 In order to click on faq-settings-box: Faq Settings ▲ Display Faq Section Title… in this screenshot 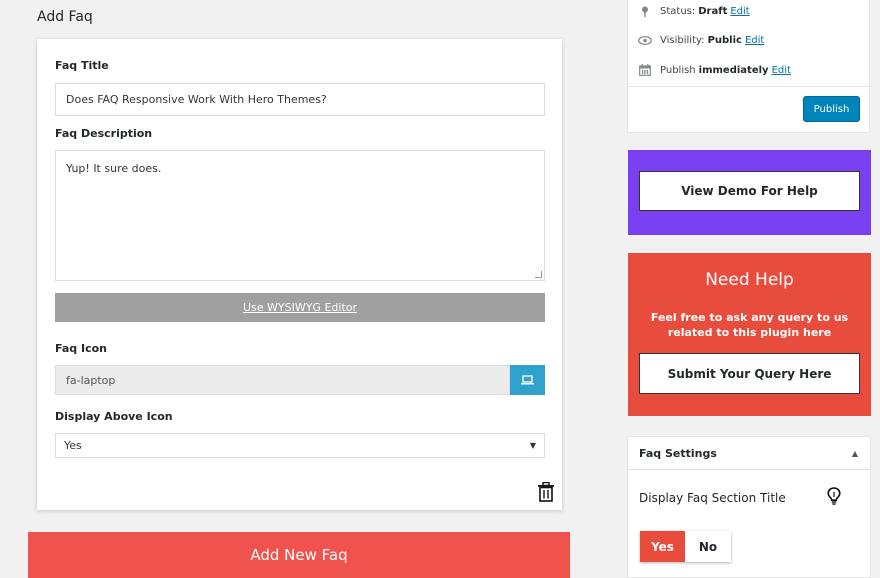, I will do `click(749, 507)`.